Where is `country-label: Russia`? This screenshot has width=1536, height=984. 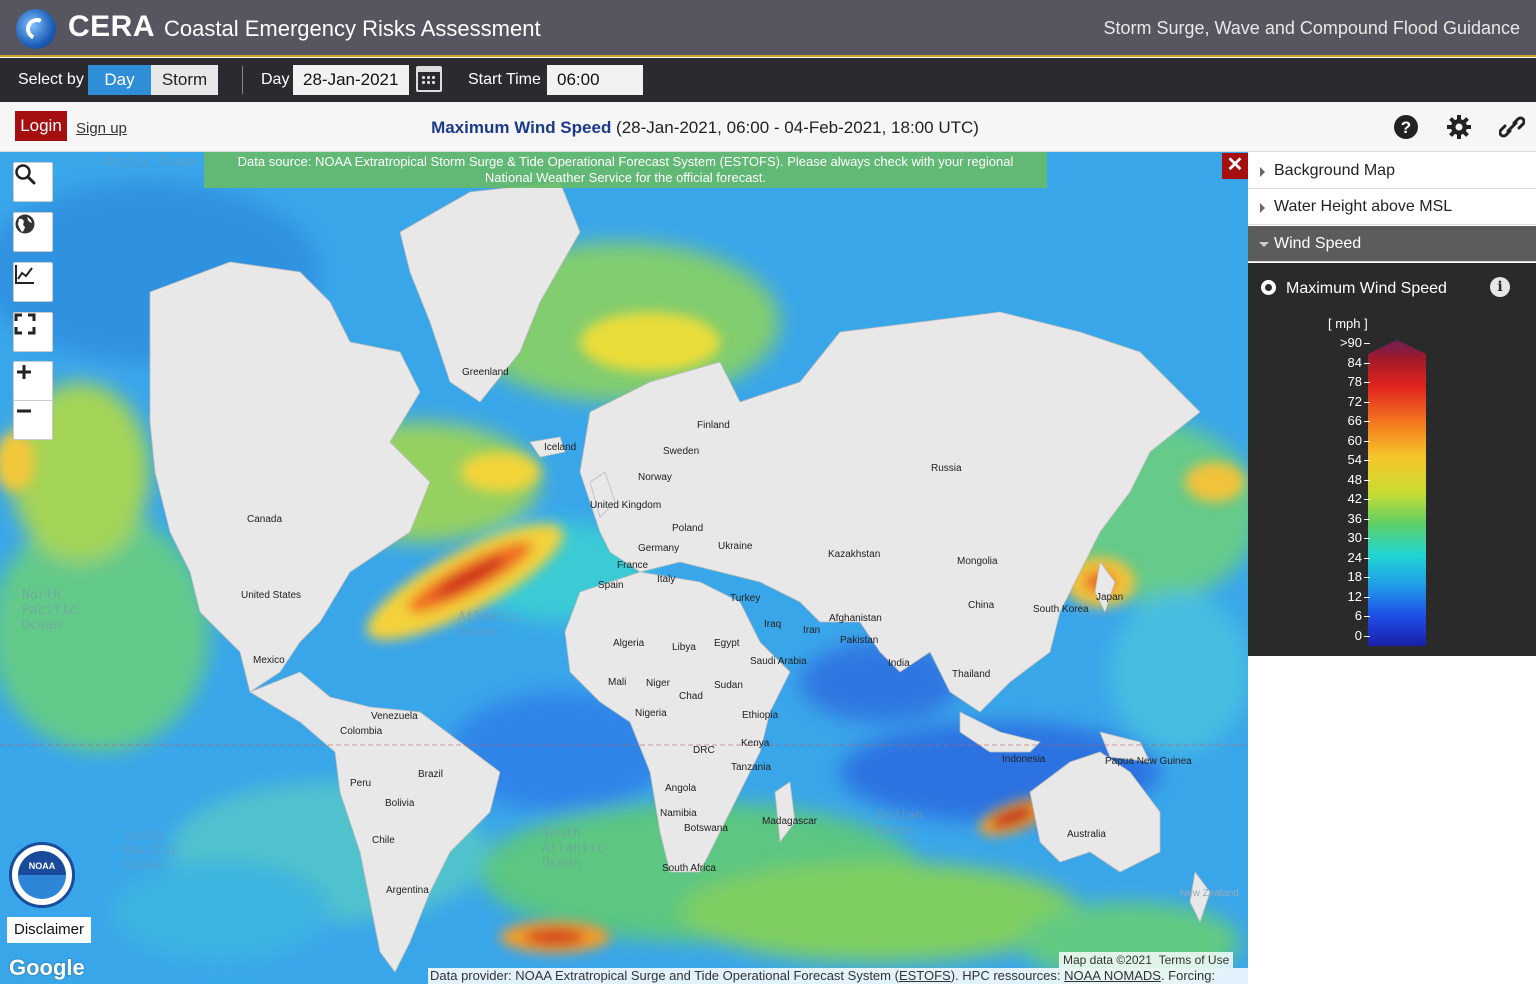 country-label: Russia is located at coordinates (946, 468).